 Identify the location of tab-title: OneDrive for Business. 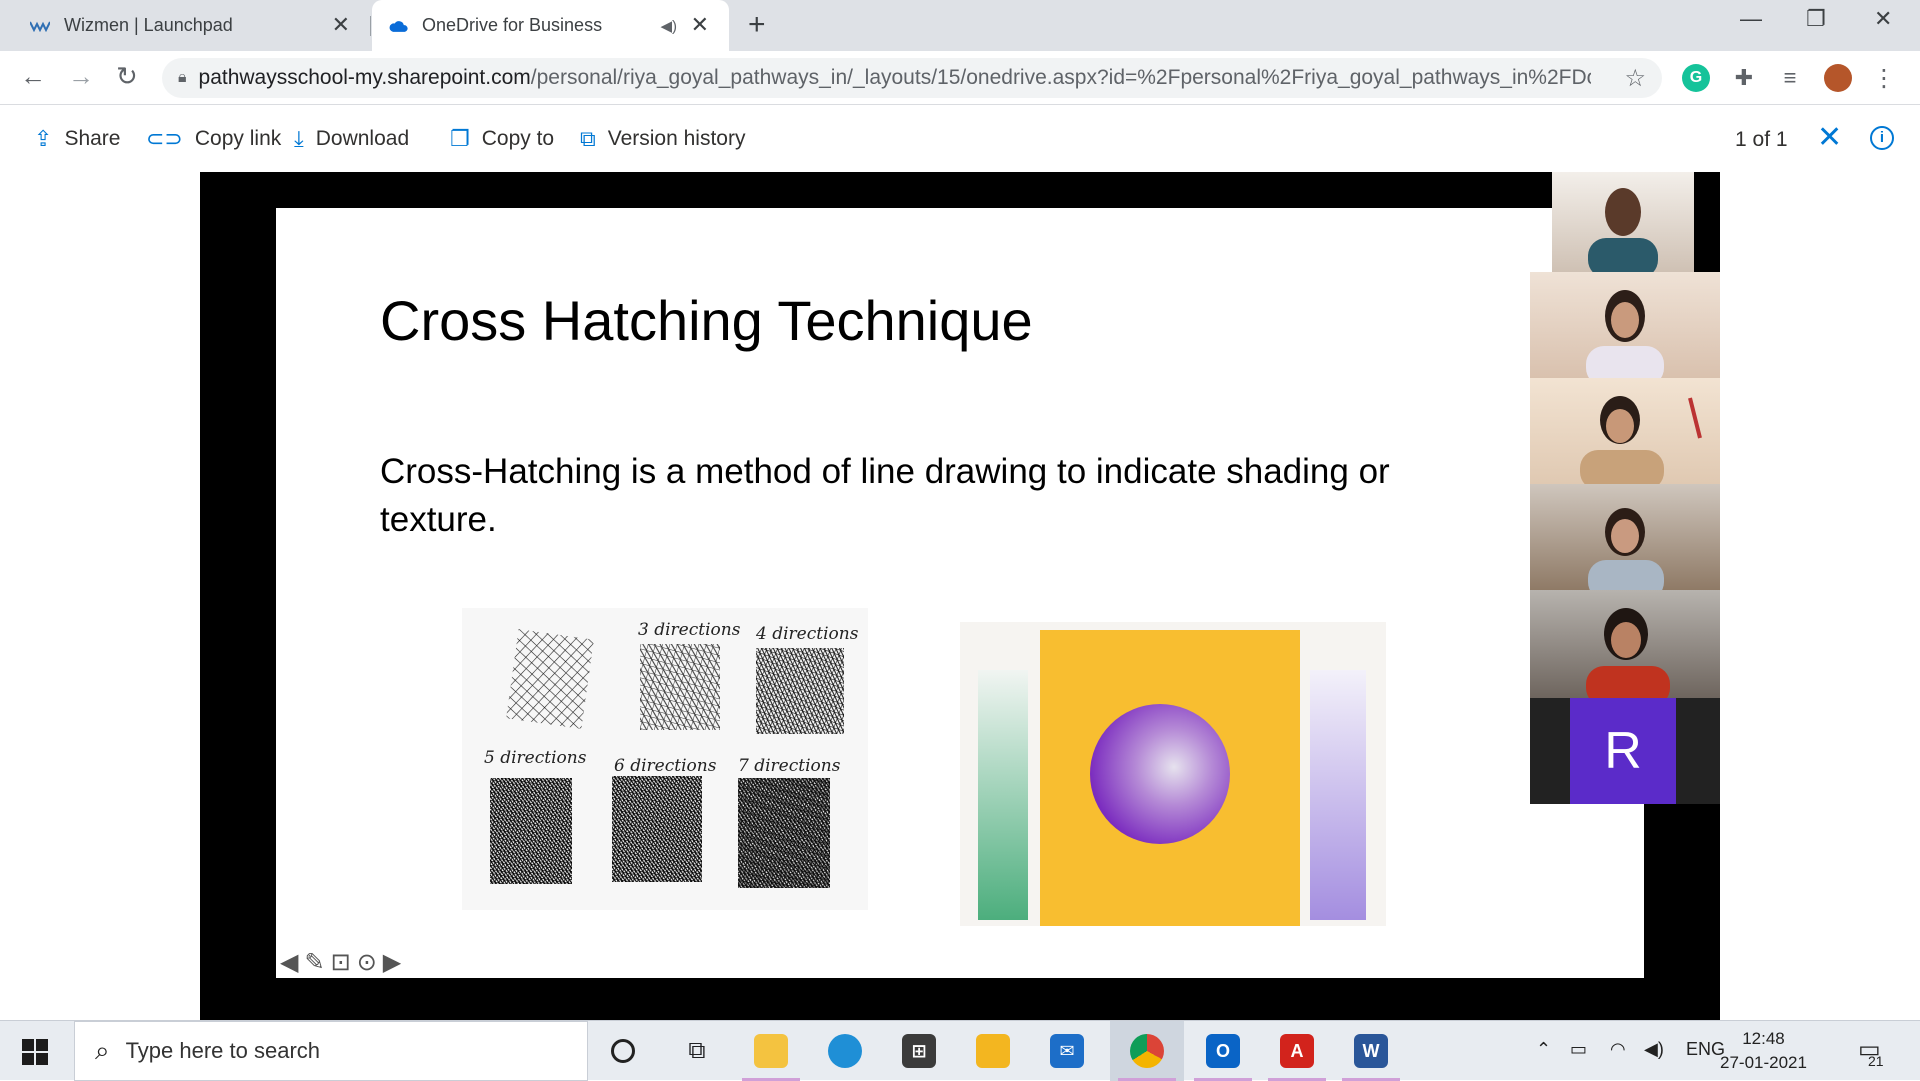
(512, 25).